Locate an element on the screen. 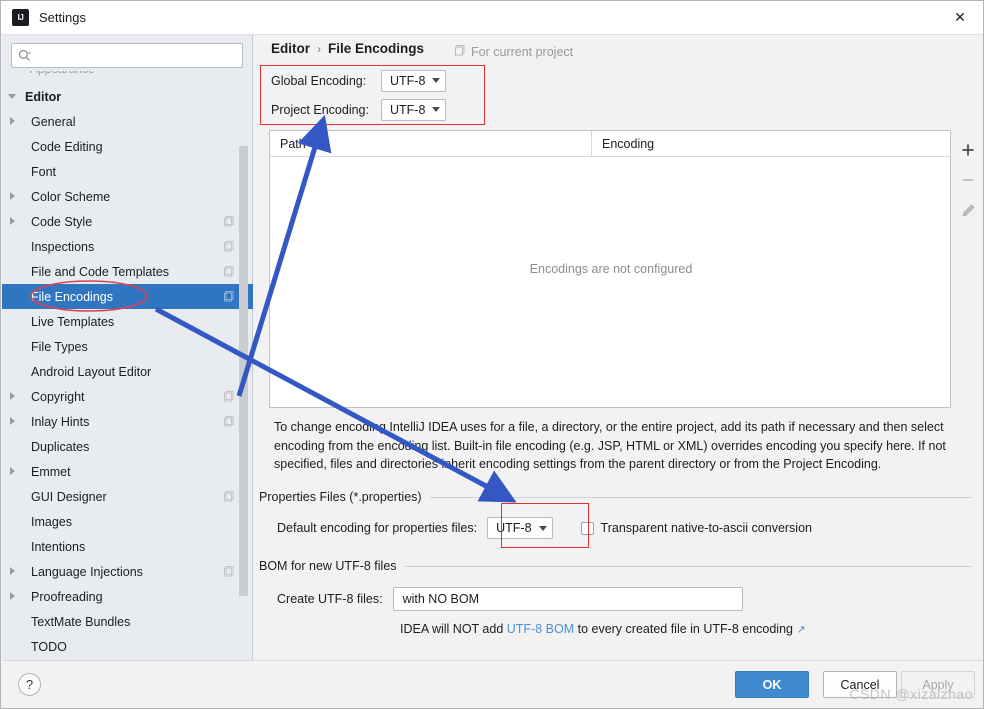  table-empty-message: Encodings are not configured is located at coordinates (611, 269).